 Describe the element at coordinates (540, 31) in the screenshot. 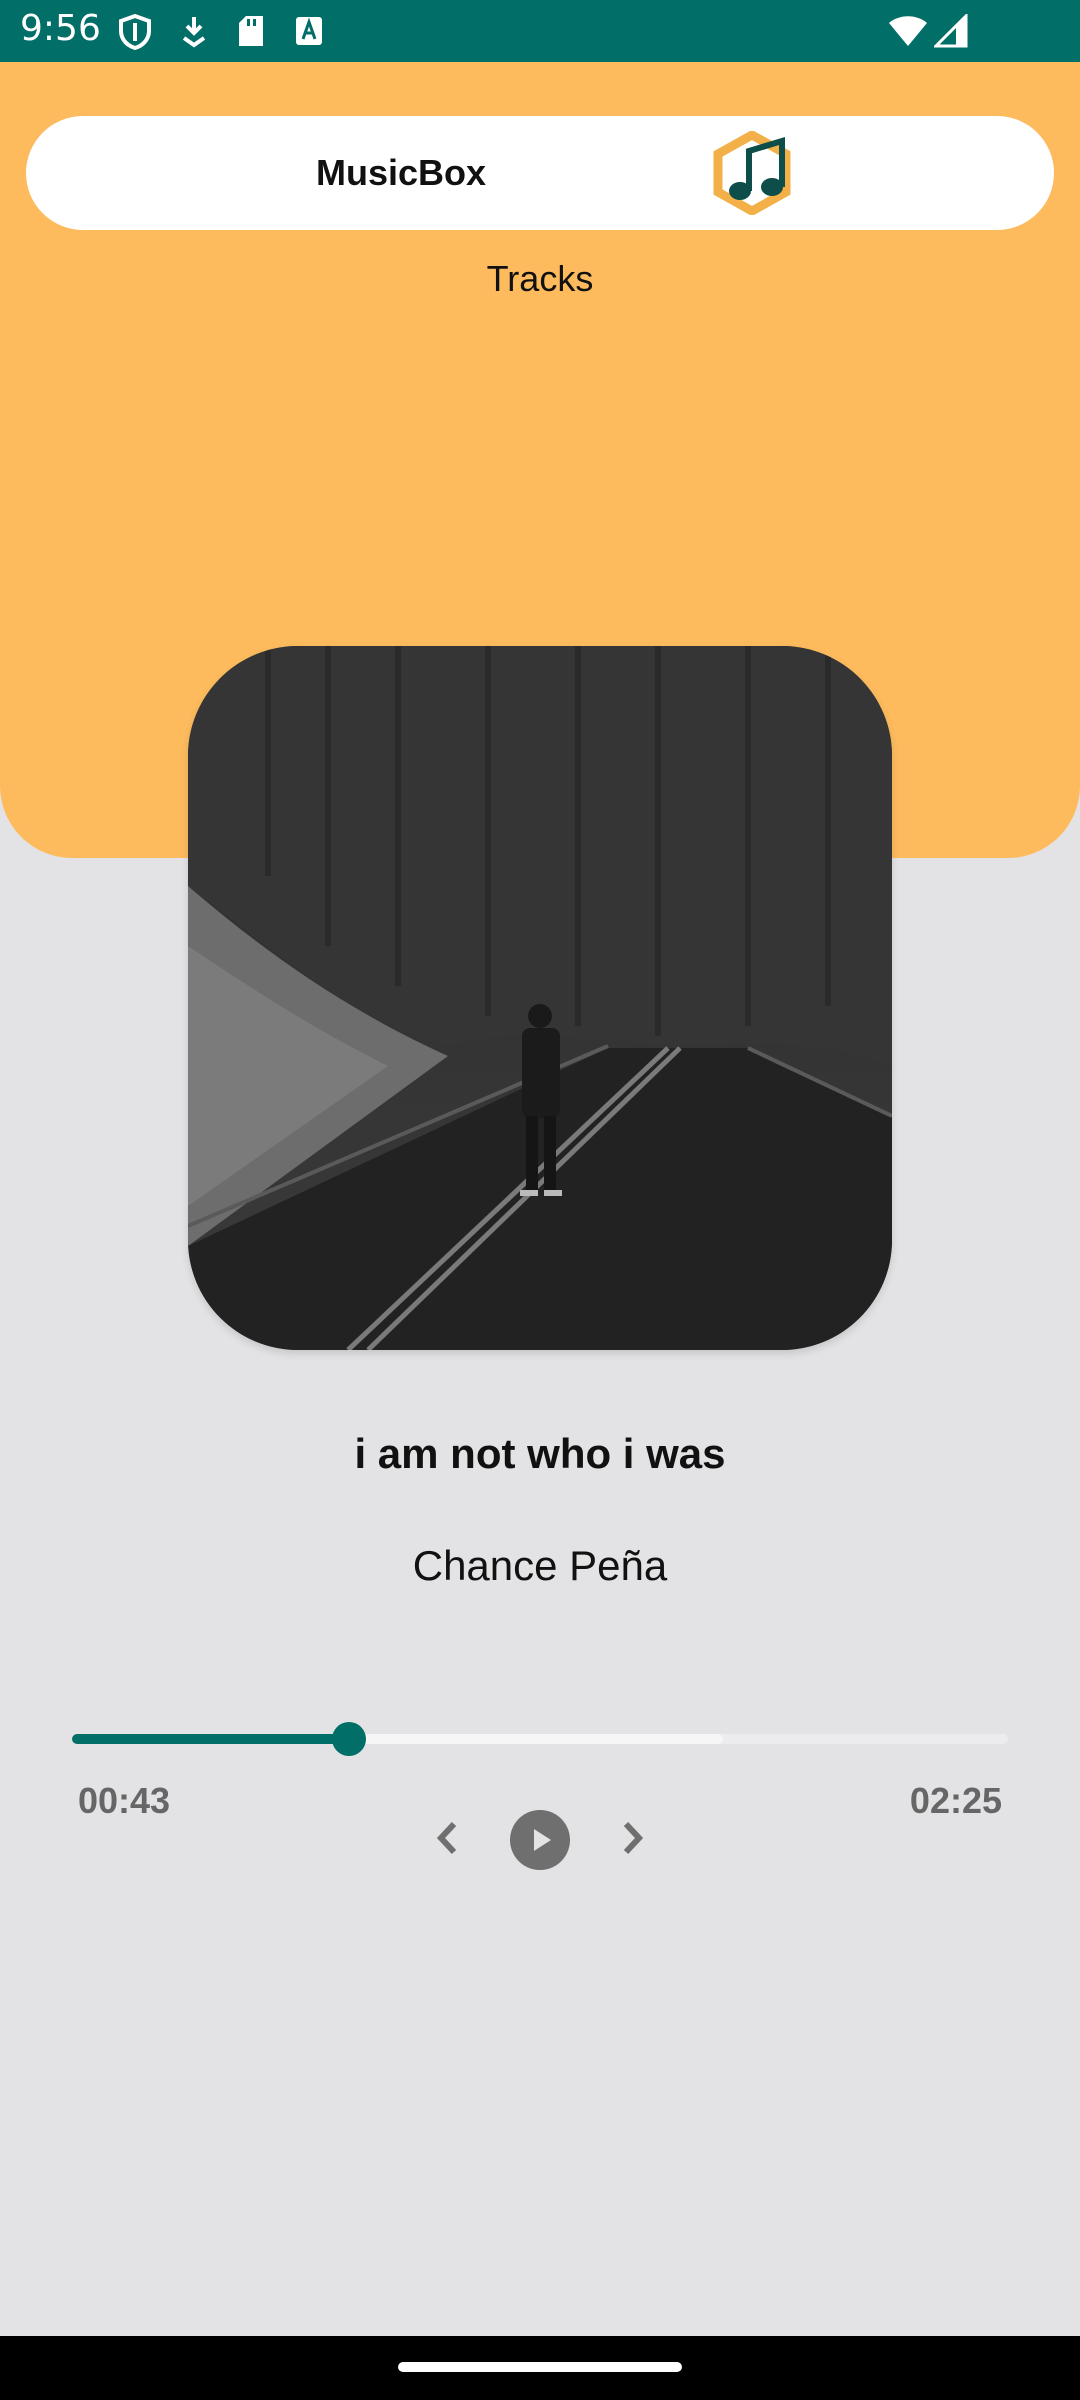

I see `status-bar: 9:56` at that location.